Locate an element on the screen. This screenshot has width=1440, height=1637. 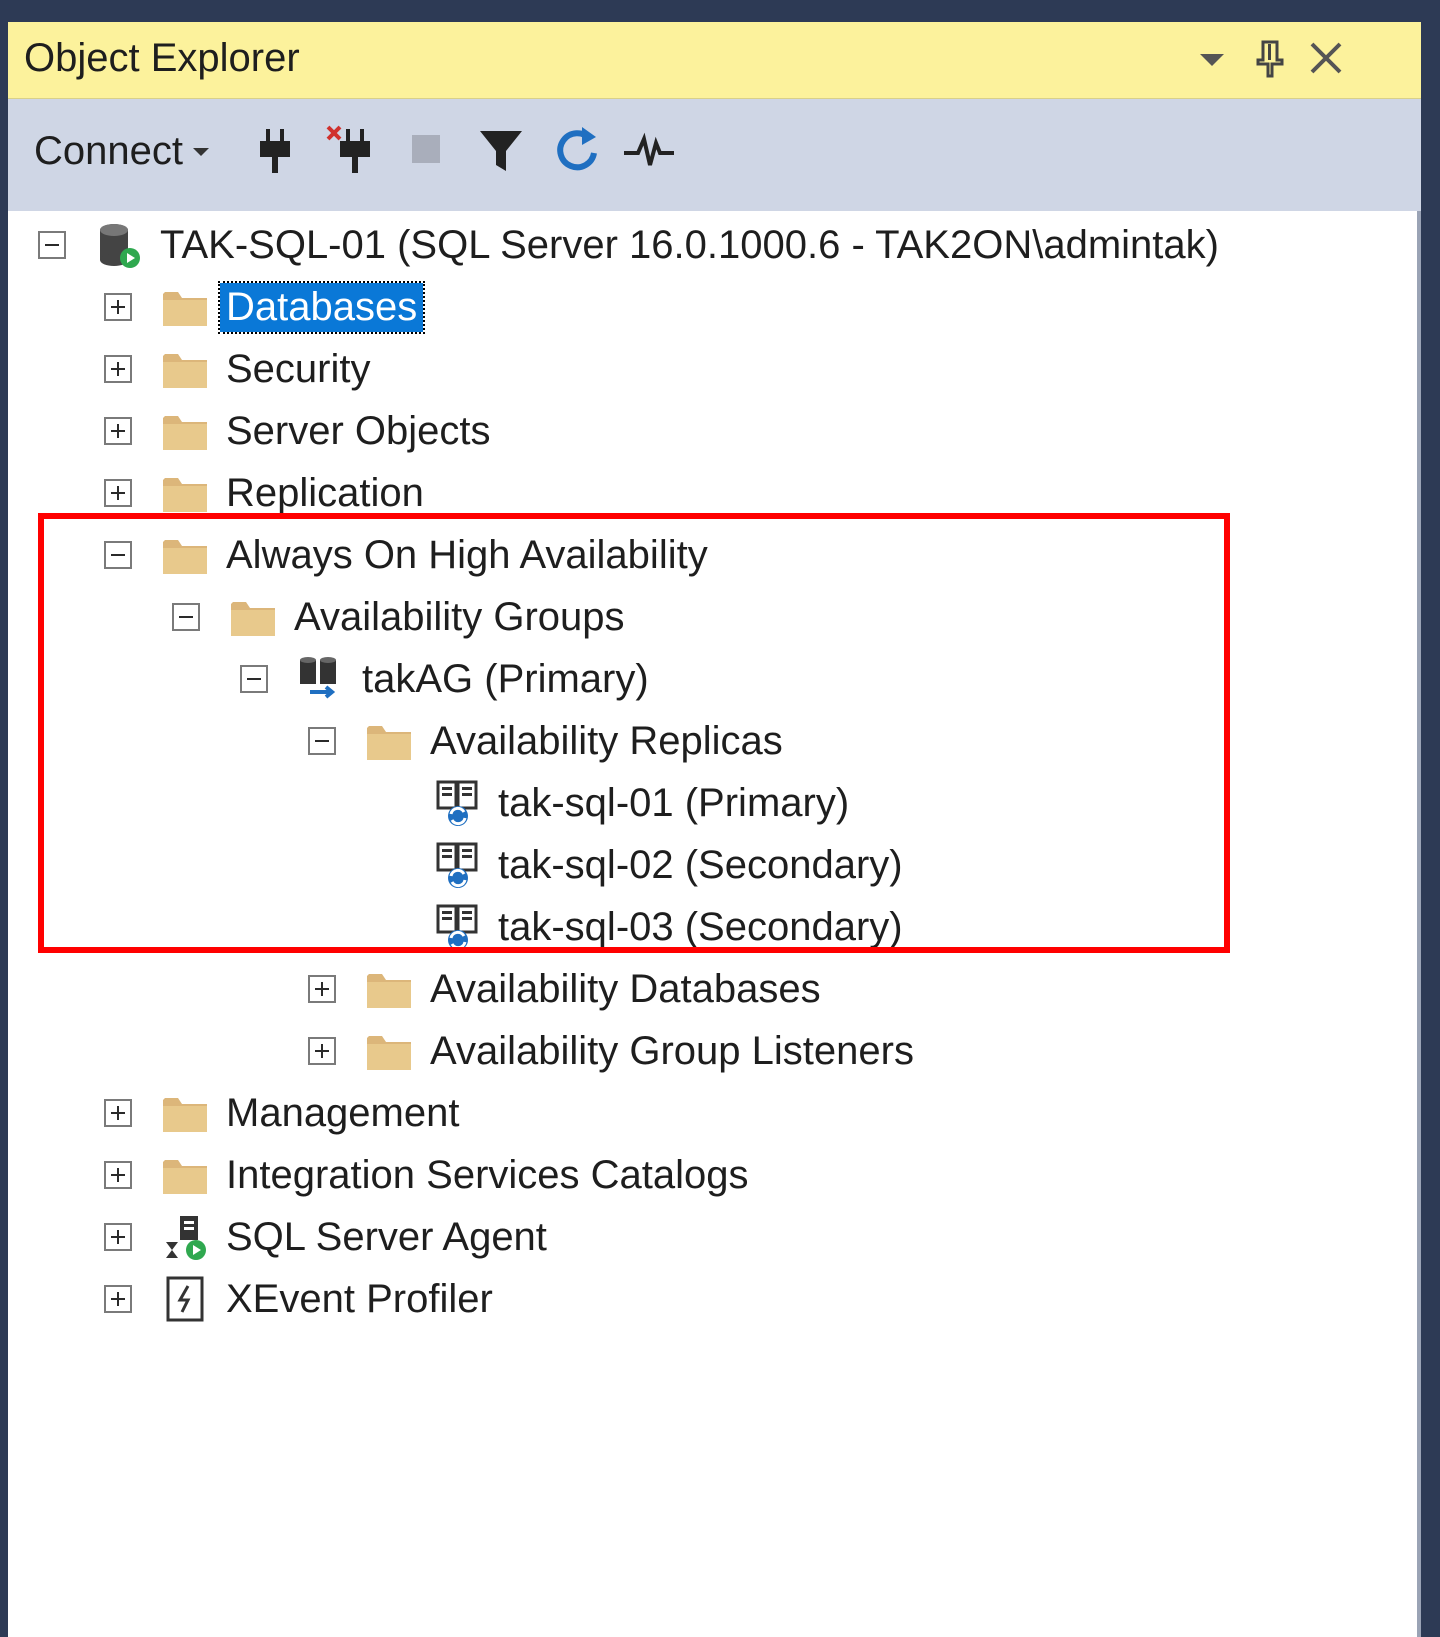
dropdown-arrow-icon is located at coordinates (1212, 58).